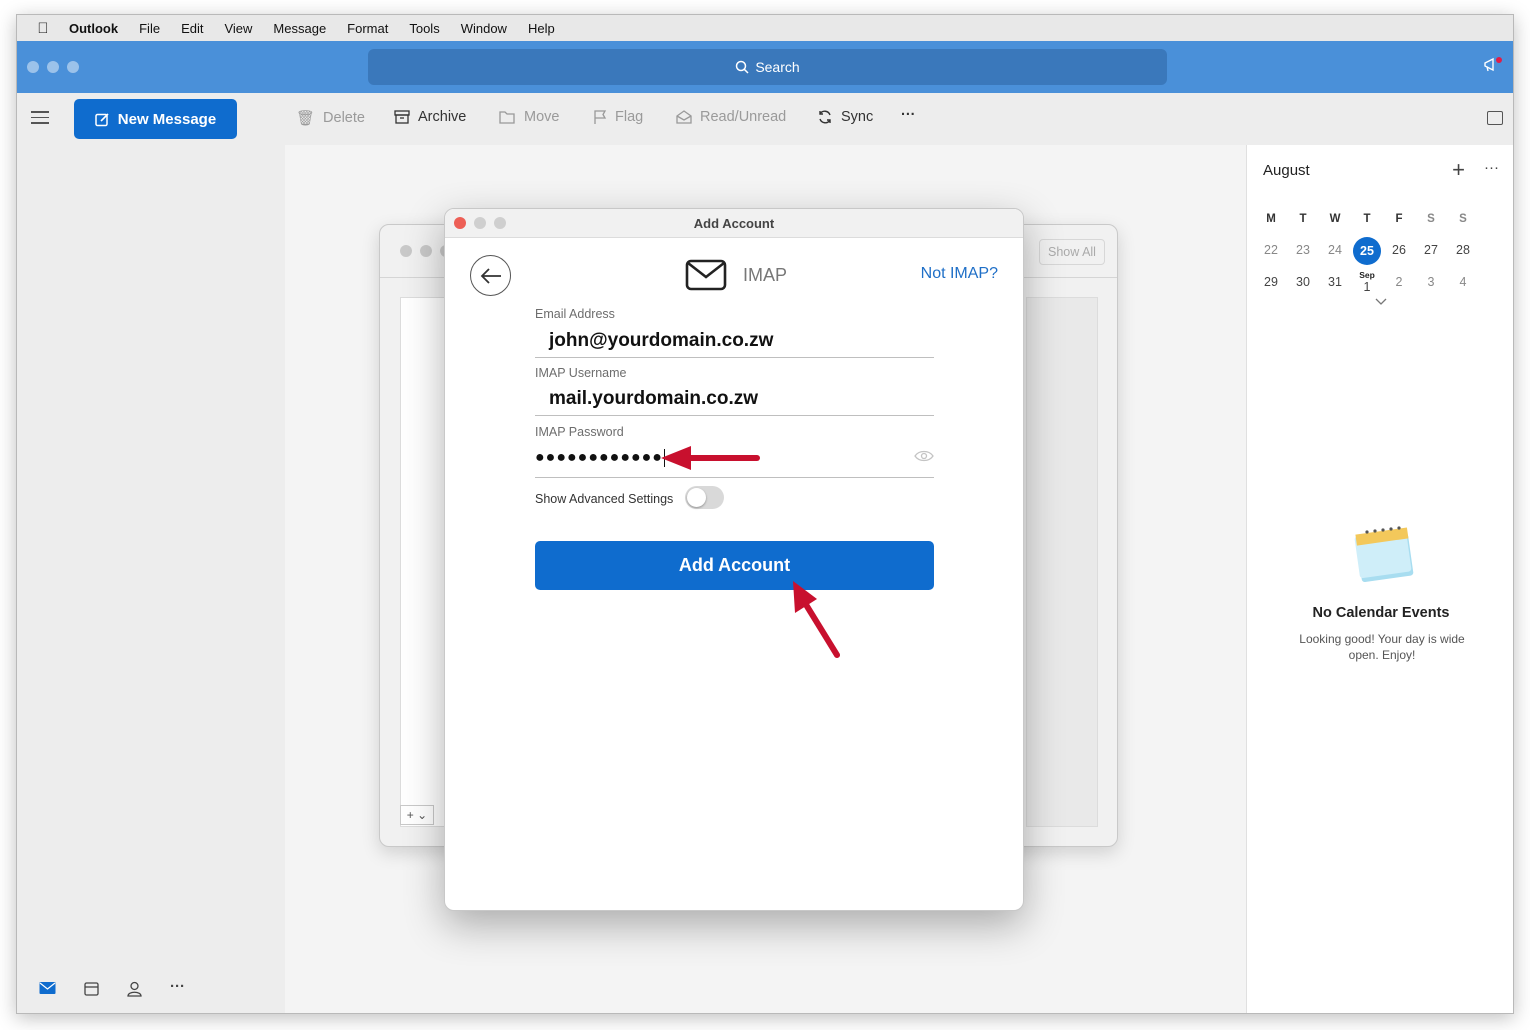 The width and height of the screenshot is (1530, 1030). Describe the element at coordinates (1493, 67) in the screenshot. I see `announcement-icon` at that location.